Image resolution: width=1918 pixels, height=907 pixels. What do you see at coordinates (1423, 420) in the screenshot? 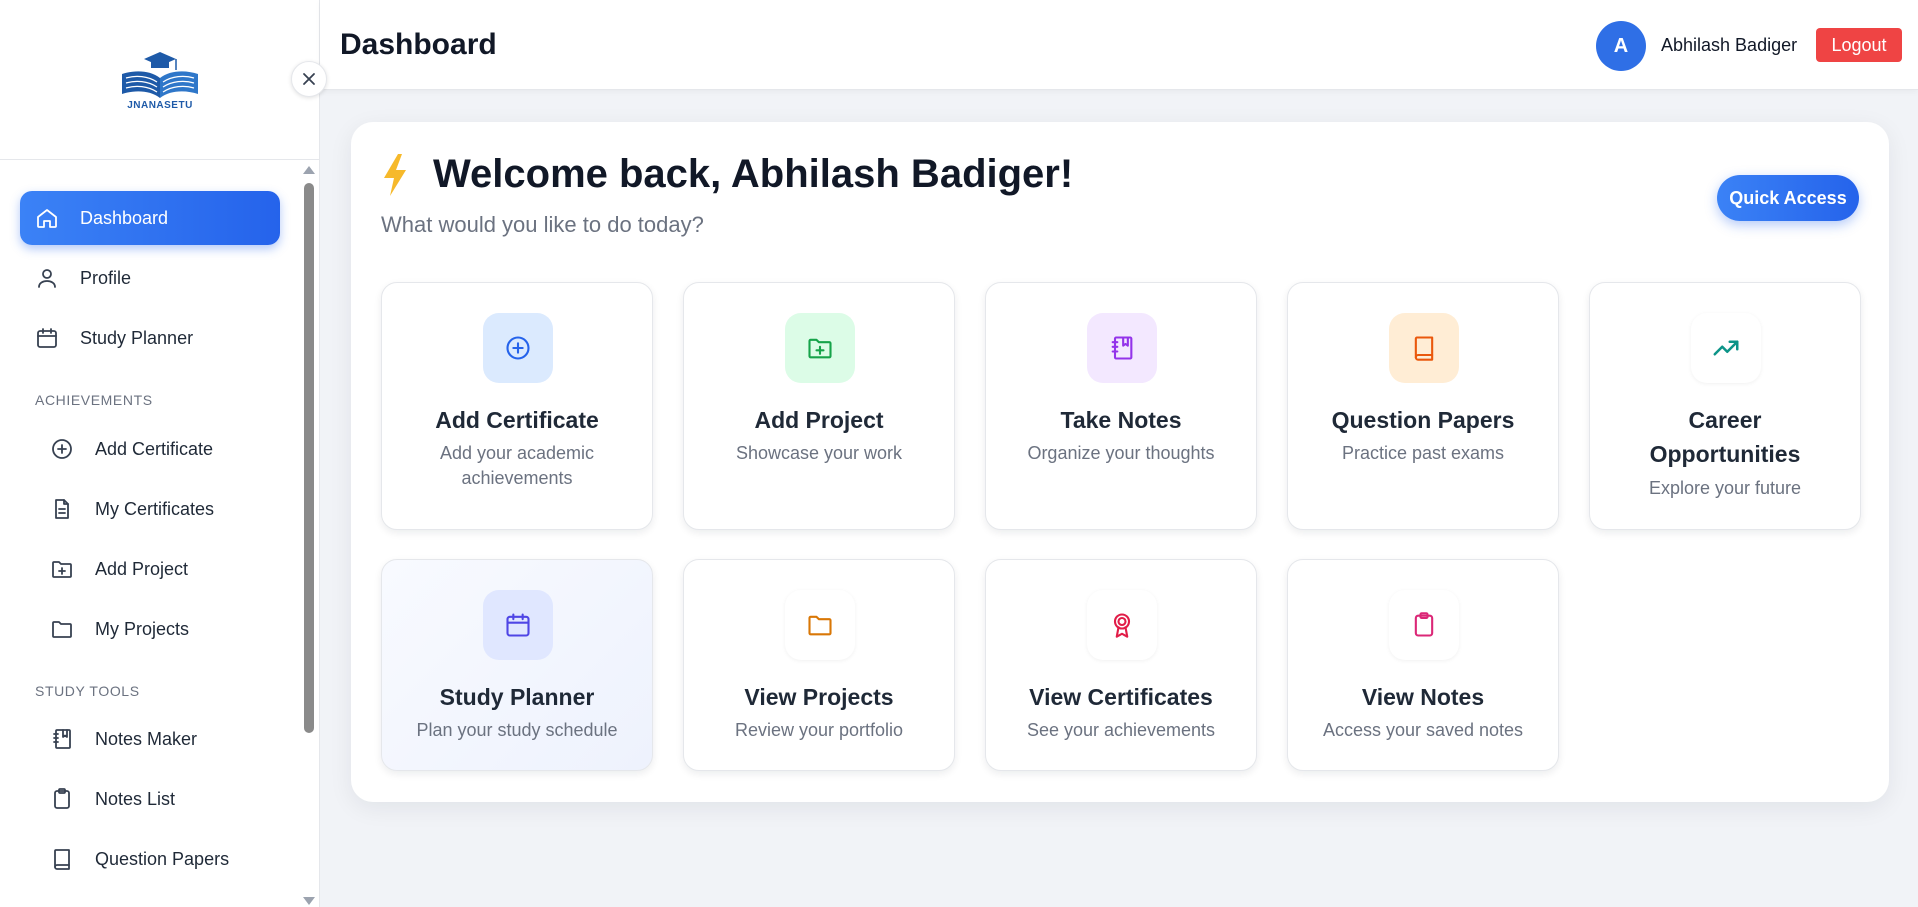
I see `tile-title: Question Papers` at bounding box center [1423, 420].